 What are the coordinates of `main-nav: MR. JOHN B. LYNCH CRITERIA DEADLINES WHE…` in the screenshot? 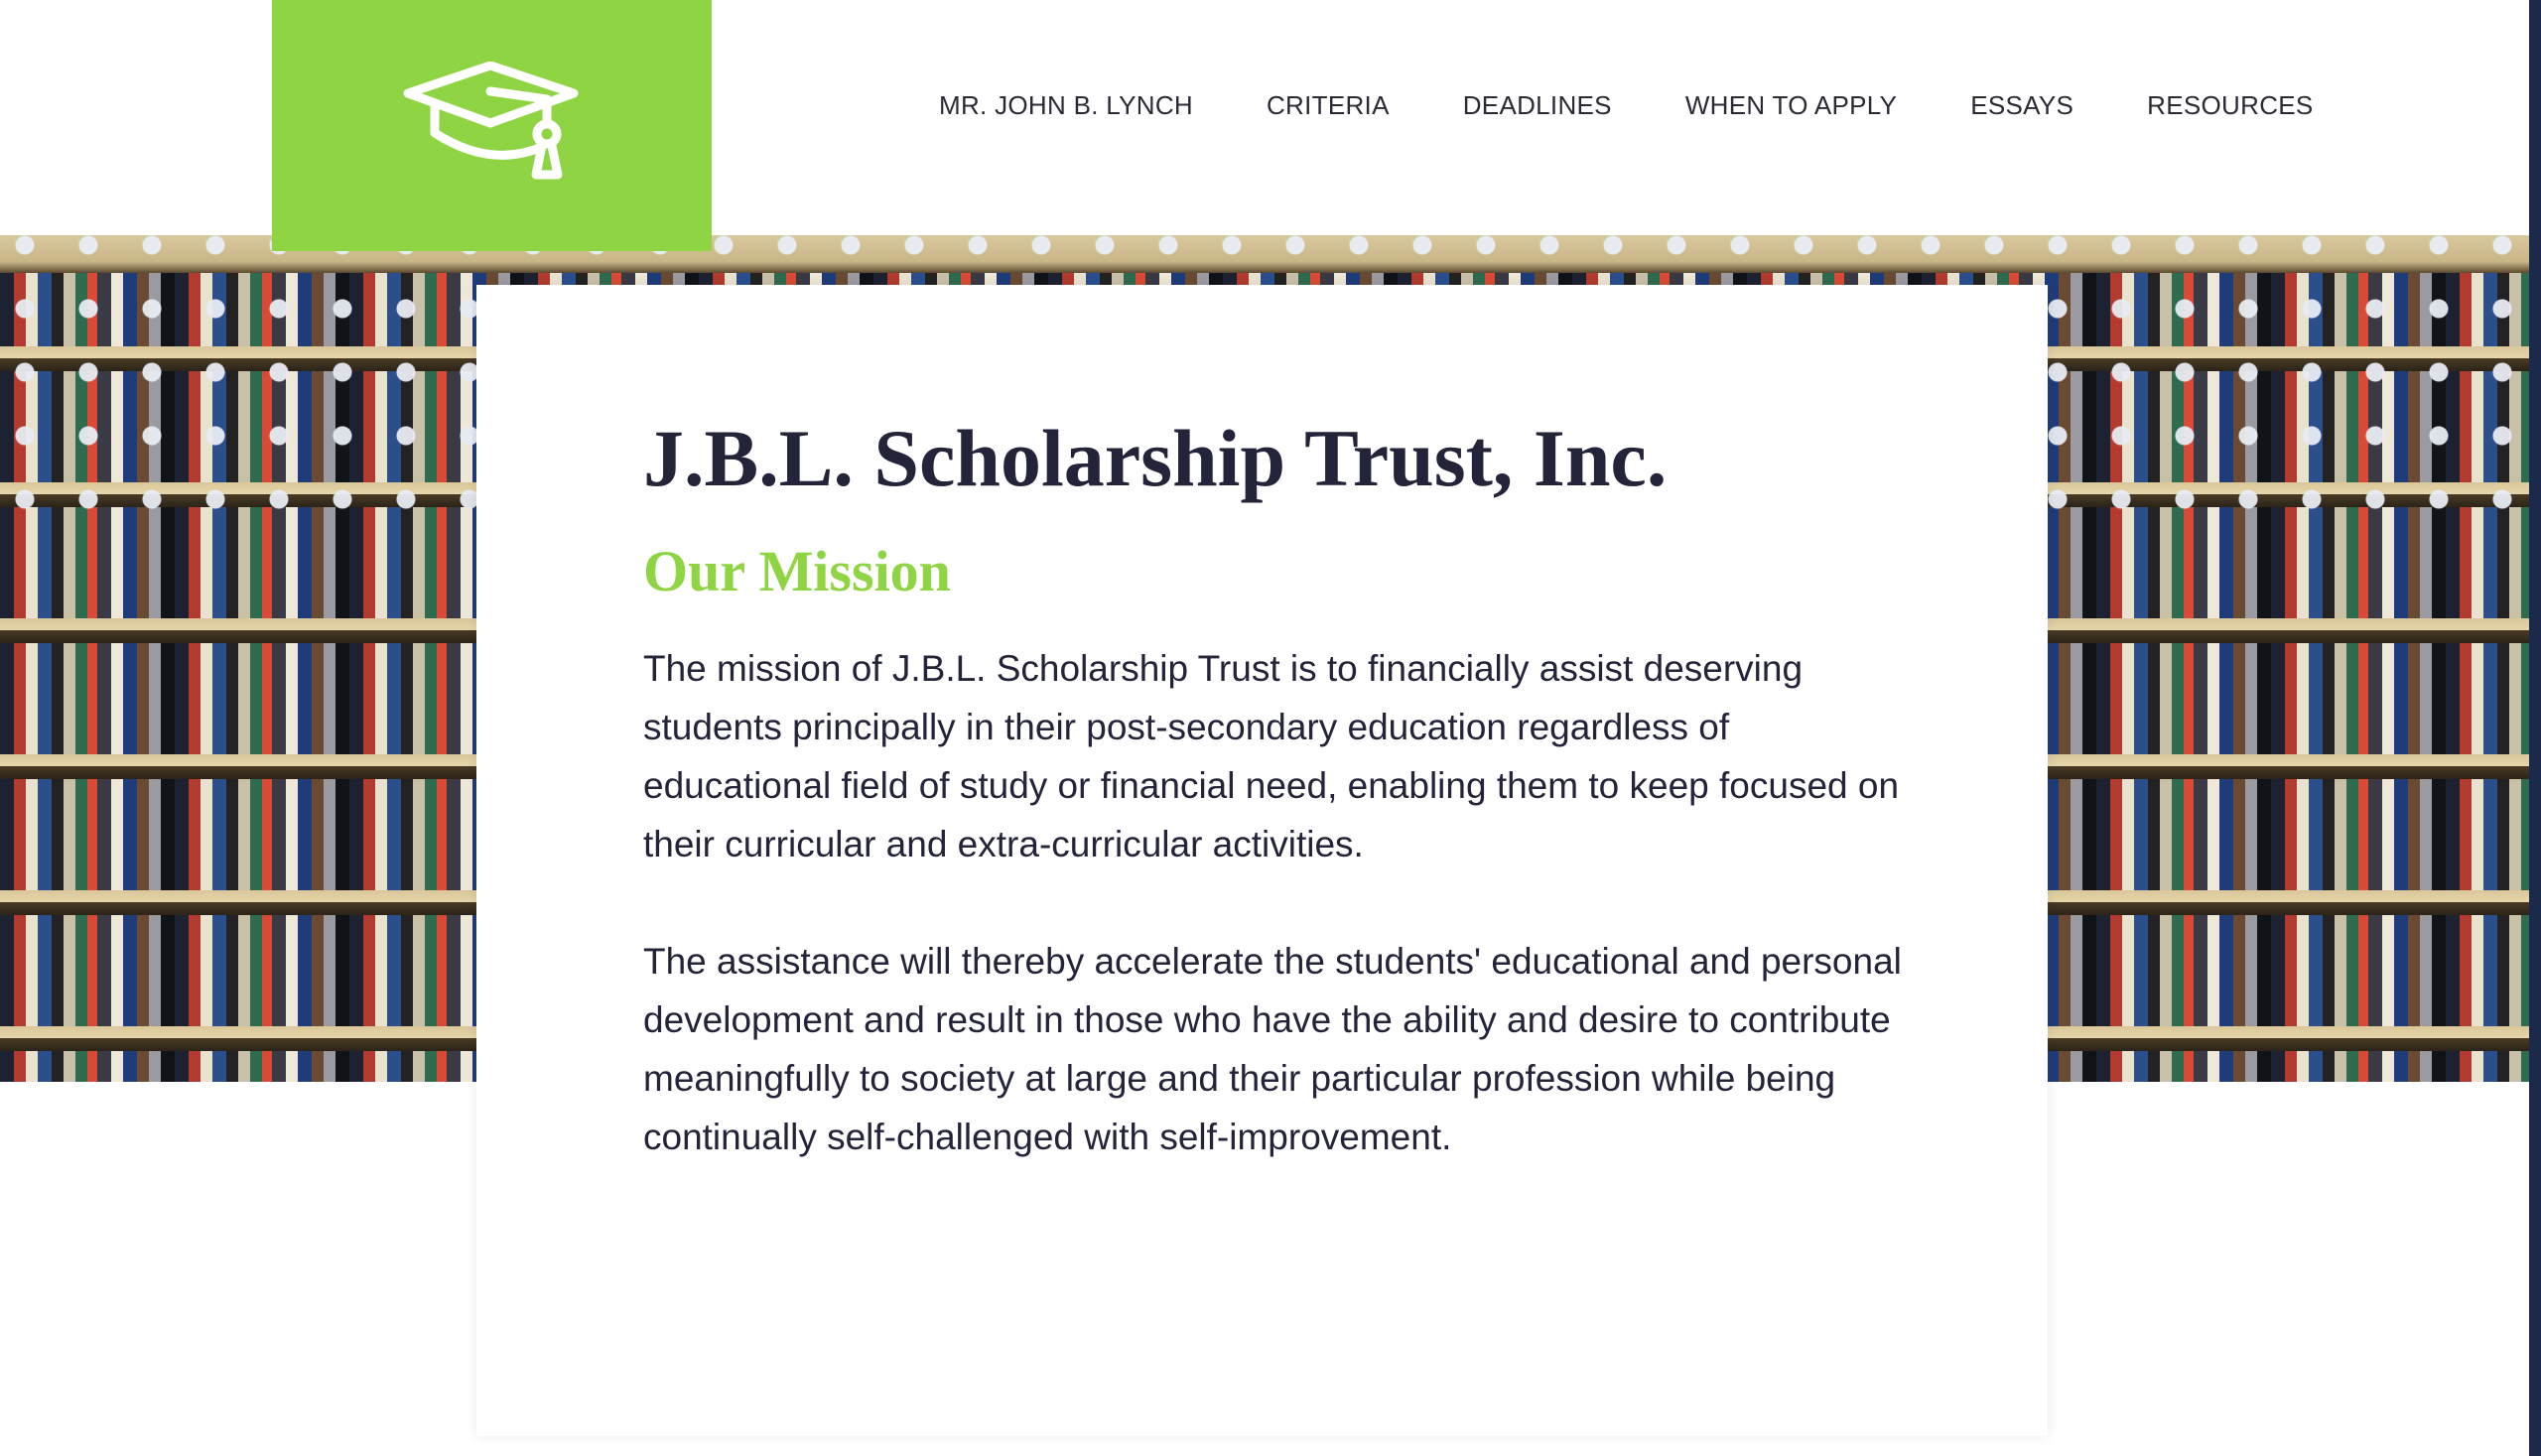 It's located at (1663, 105).